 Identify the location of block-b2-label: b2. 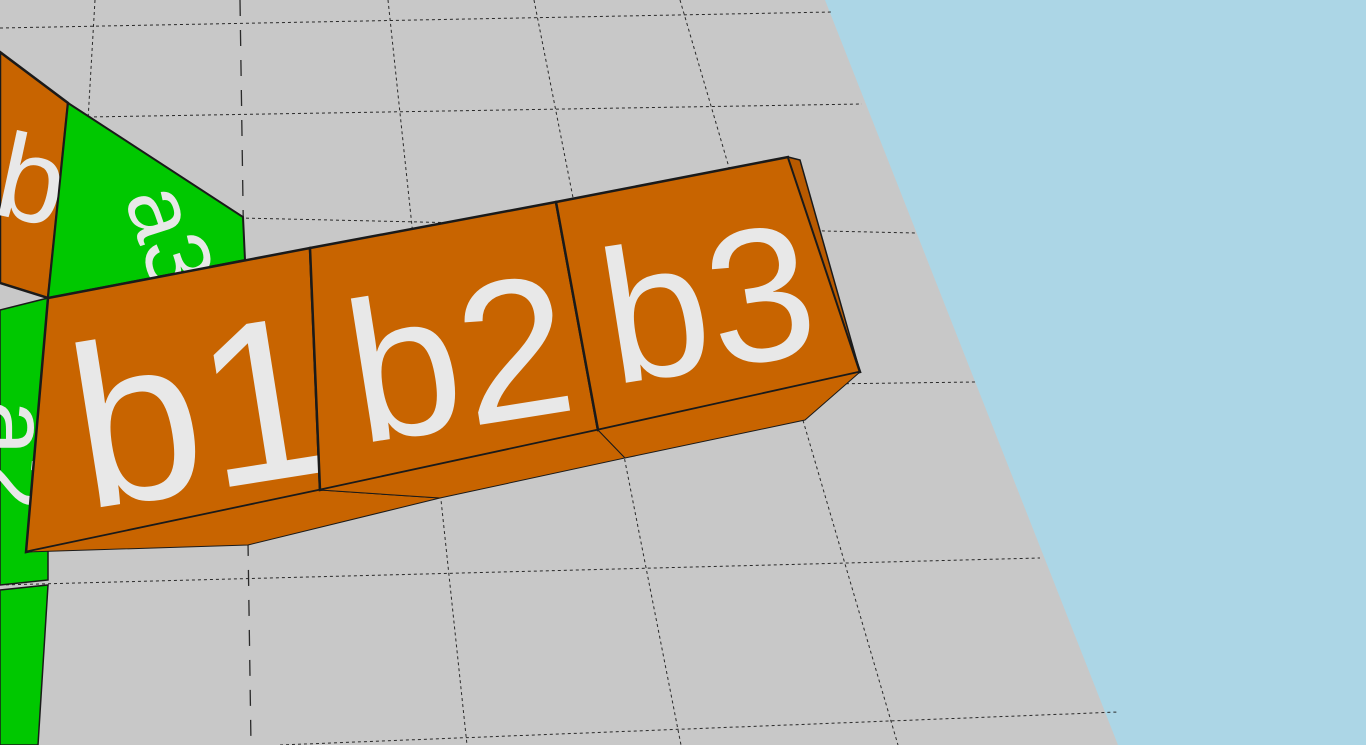
(459, 358).